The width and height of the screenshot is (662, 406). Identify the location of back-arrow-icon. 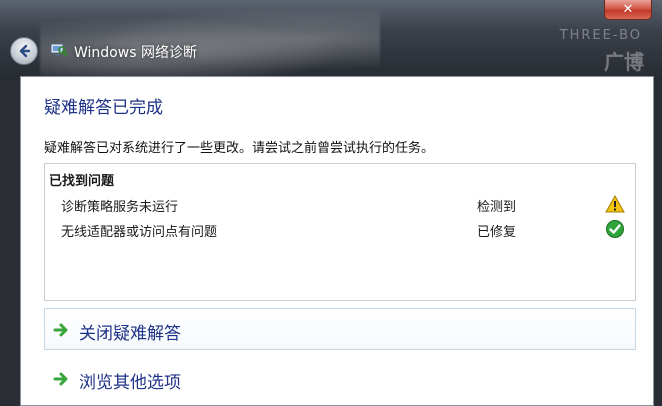
(25, 51).